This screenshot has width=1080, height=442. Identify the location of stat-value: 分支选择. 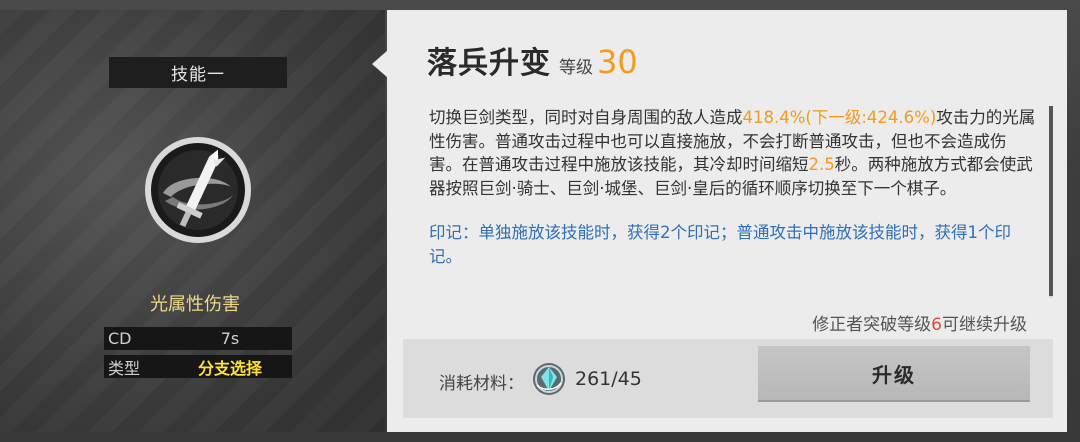
(229, 368).